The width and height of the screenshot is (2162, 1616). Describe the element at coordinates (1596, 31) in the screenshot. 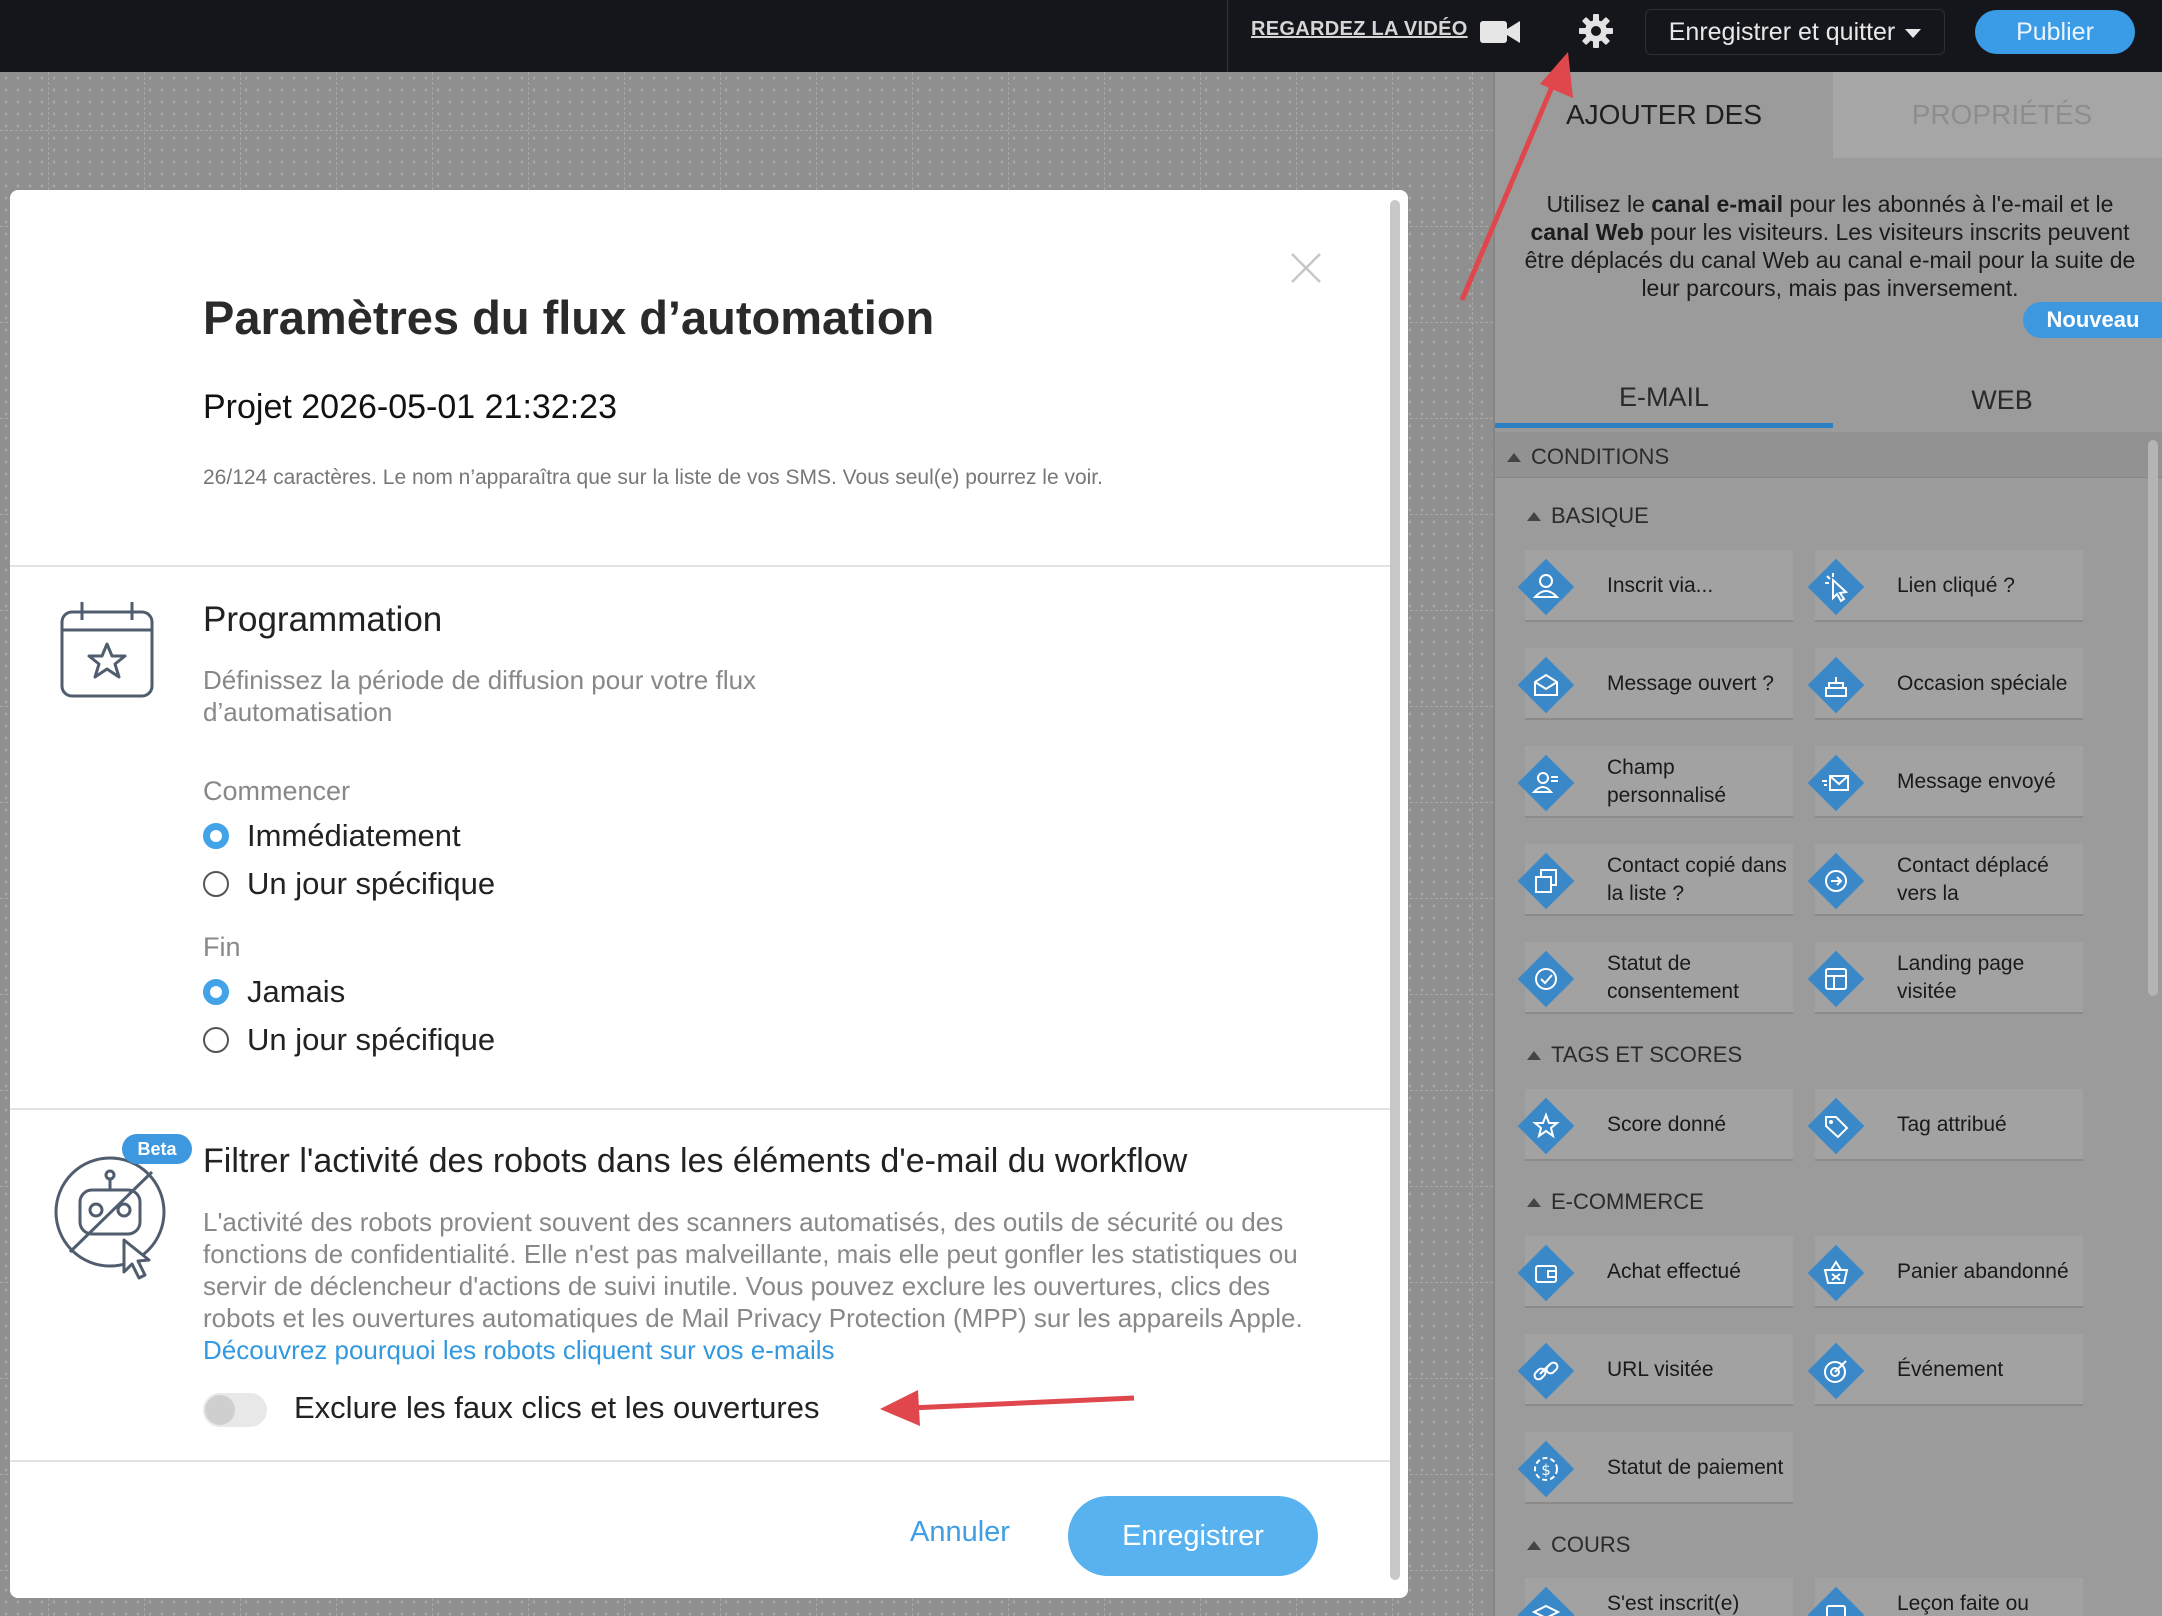

I see `gear-icon` at that location.